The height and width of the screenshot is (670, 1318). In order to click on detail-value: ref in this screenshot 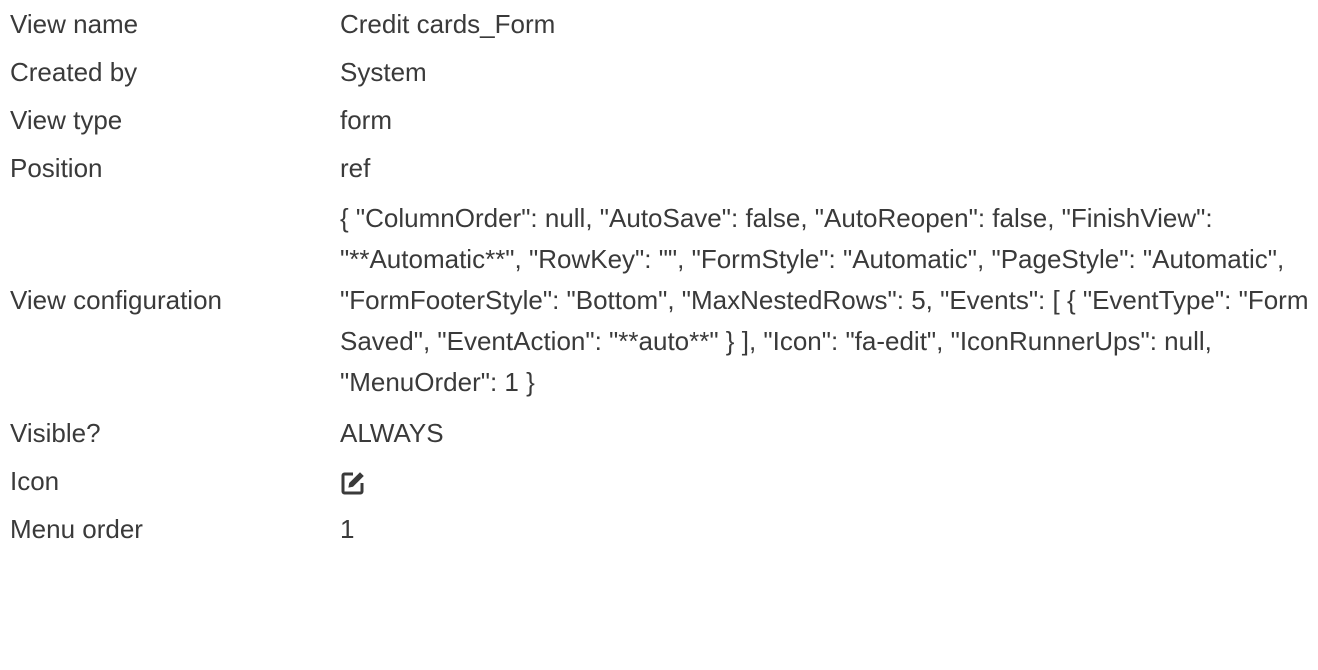, I will do `click(355, 167)`.